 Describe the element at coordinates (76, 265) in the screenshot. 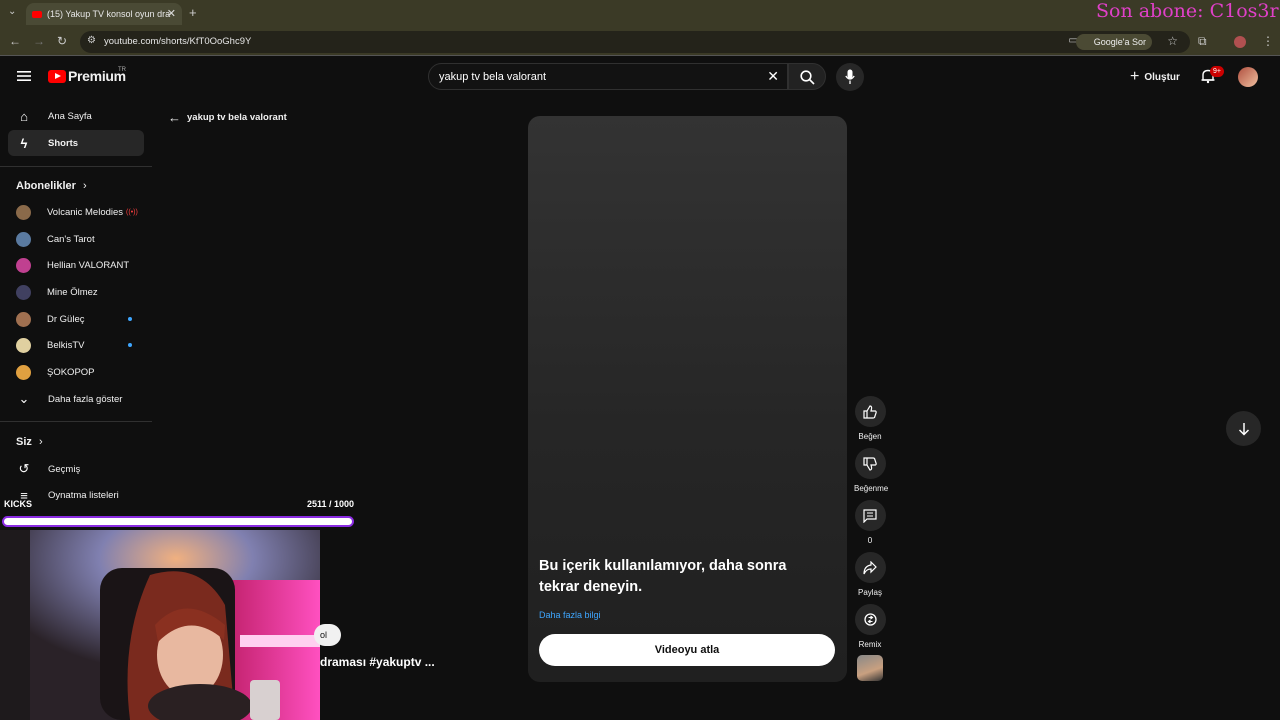

I see `sidebar-subscription: Hellian VALORANT` at that location.